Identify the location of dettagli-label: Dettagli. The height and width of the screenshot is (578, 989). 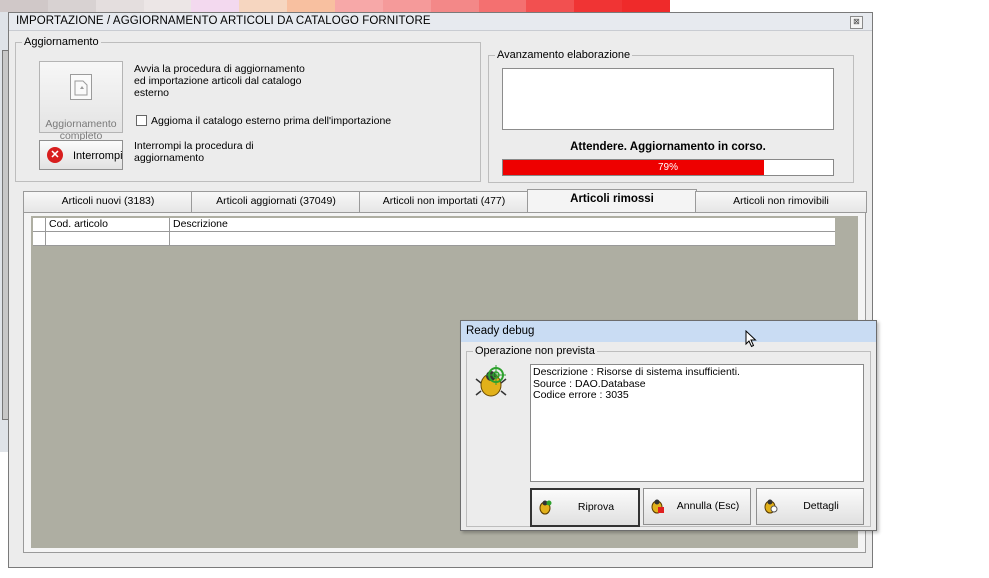
(821, 506).